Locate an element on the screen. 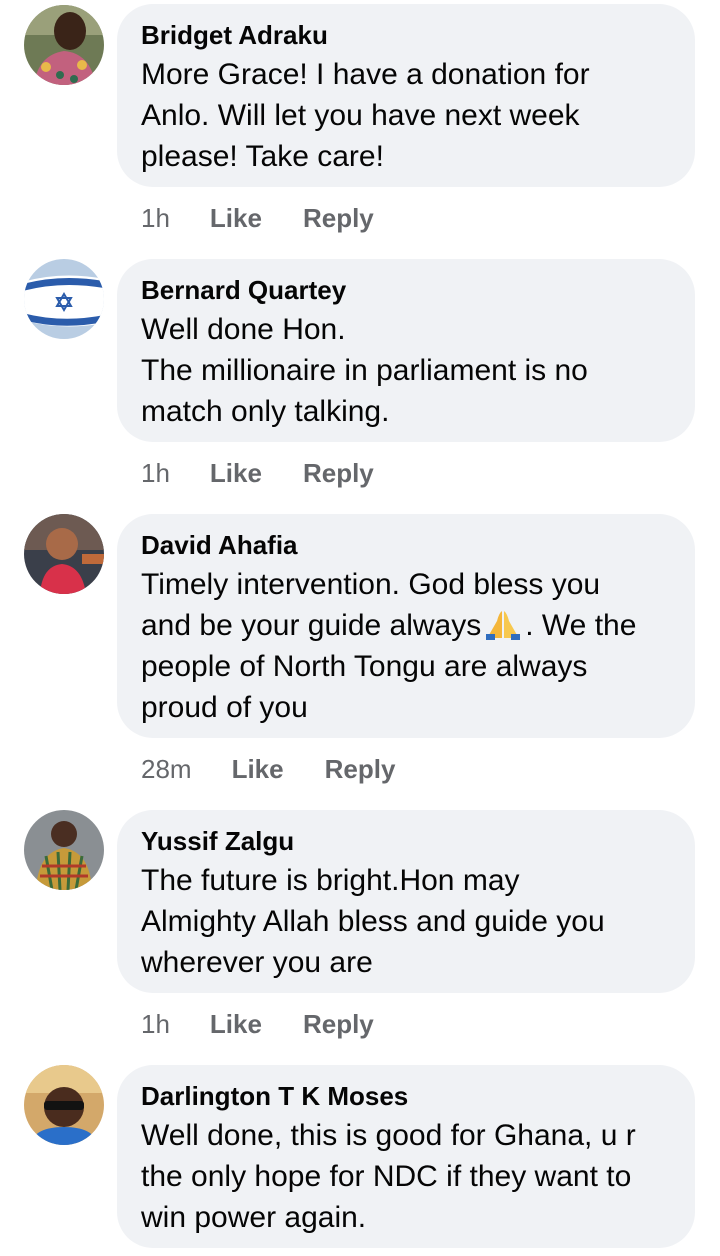 The width and height of the screenshot is (720, 1256). comment-text-line: More Grace! I have a donation for is located at coordinates (365, 74).